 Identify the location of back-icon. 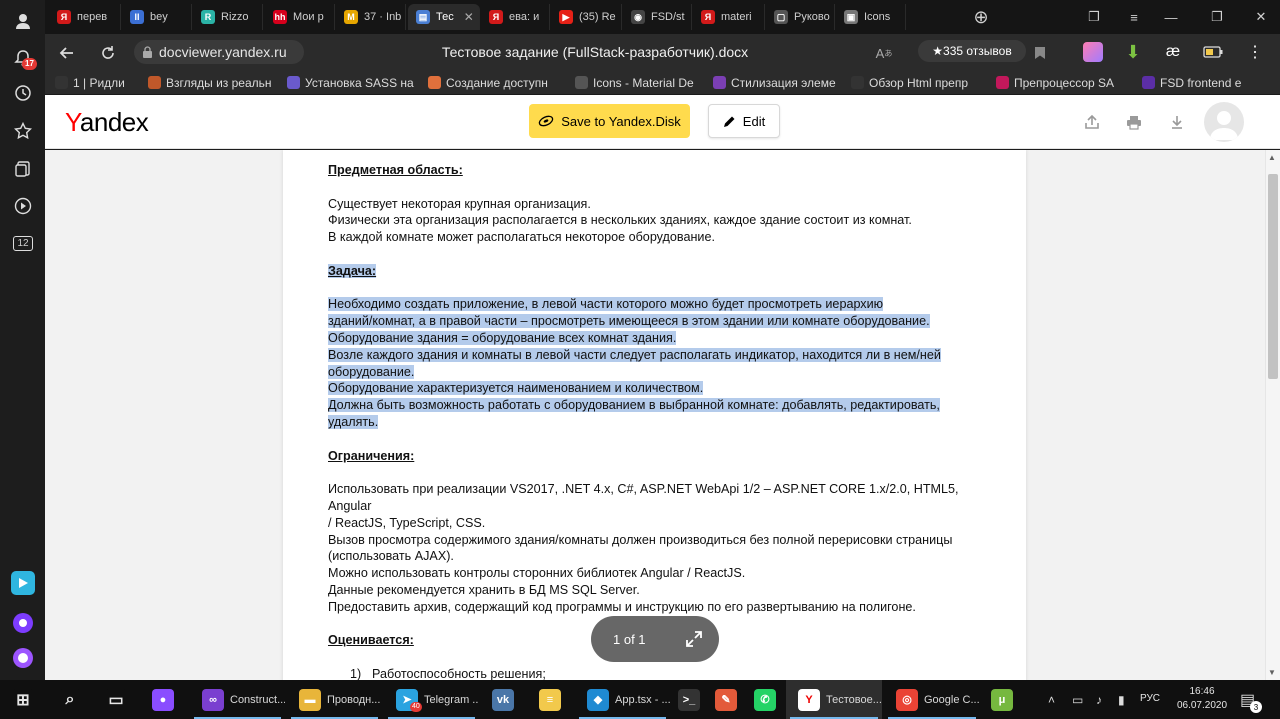
(67, 53).